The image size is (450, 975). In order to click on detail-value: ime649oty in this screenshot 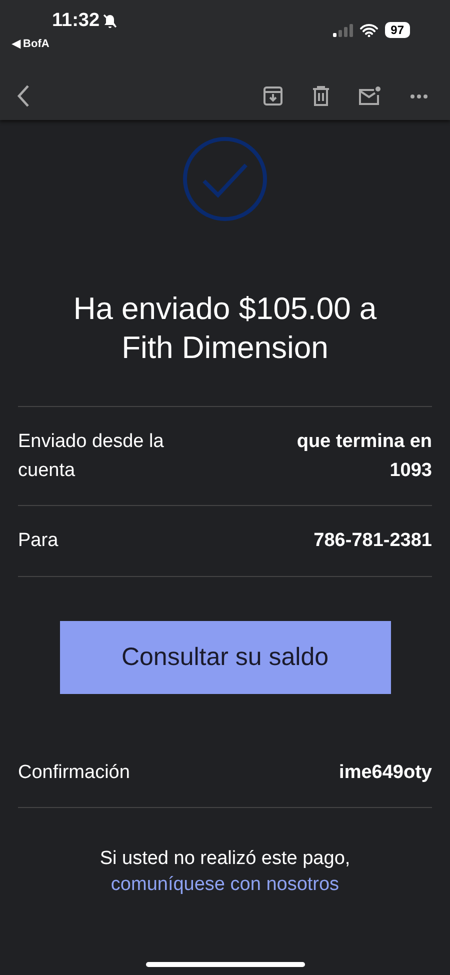, I will do `click(385, 772)`.